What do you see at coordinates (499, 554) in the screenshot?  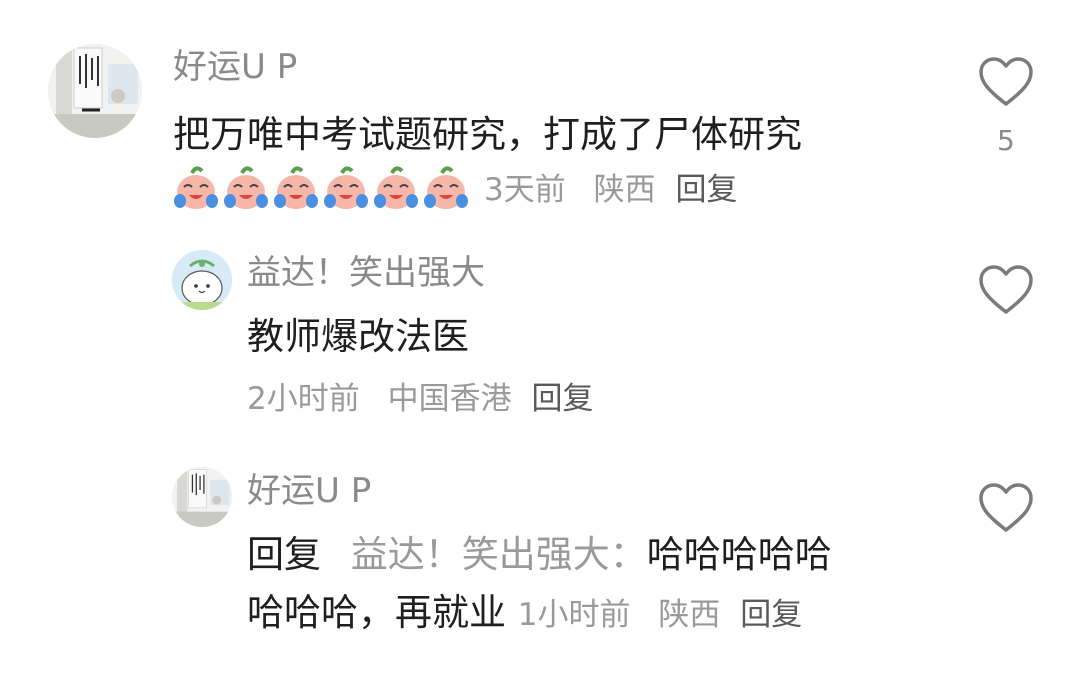 I see `reply-to-username: 益达！笑出强大：` at bounding box center [499, 554].